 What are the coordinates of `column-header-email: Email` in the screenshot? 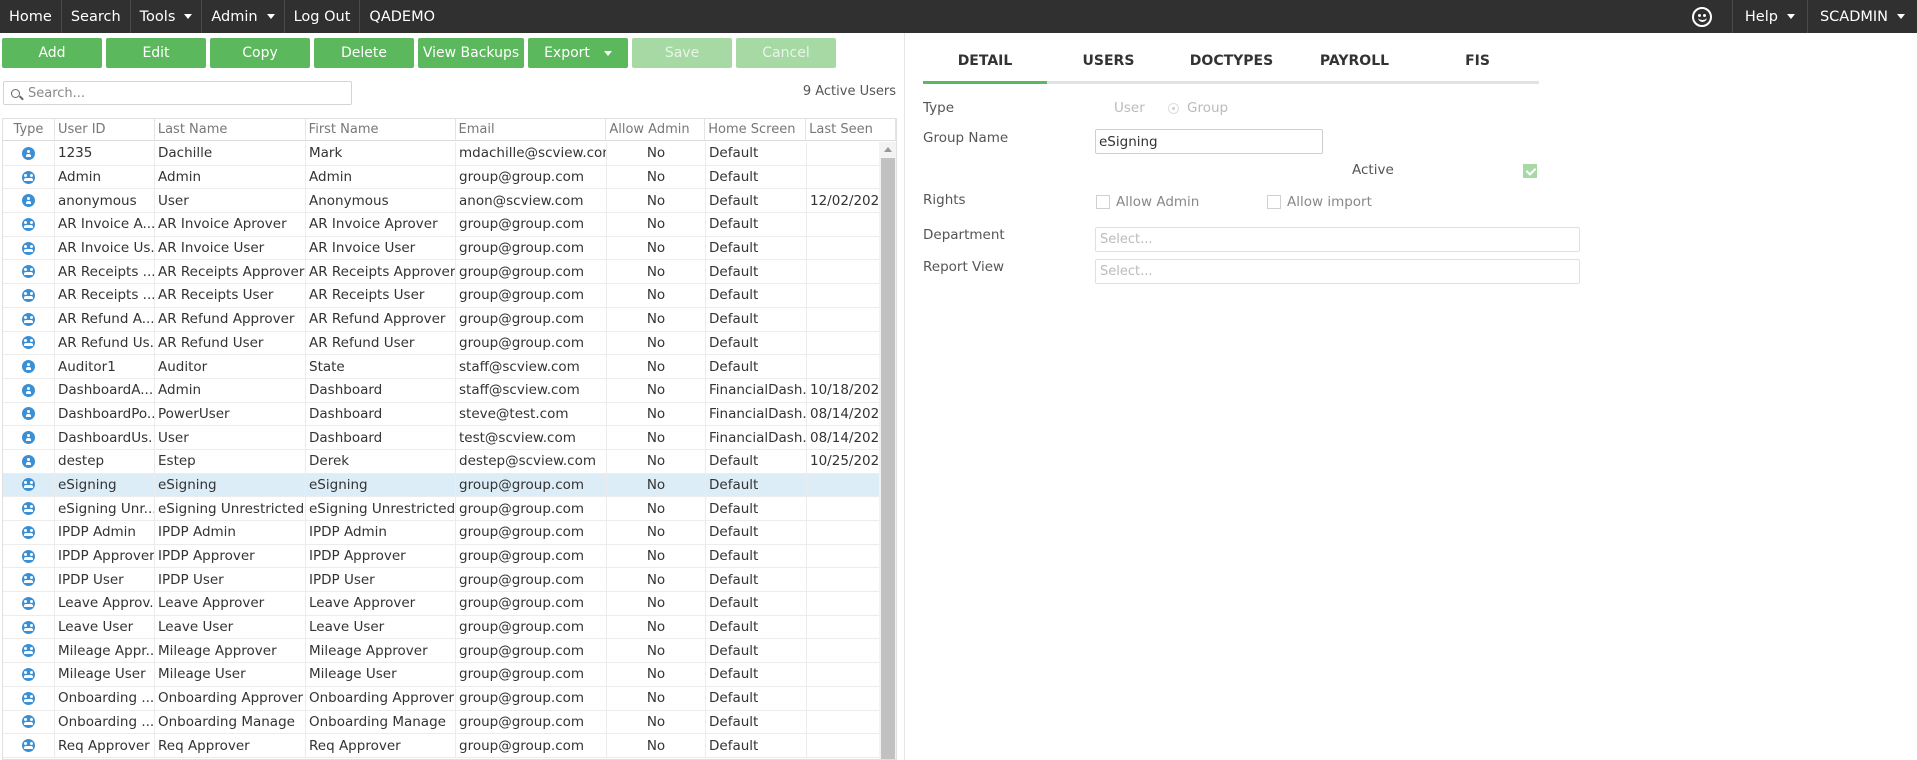 It's located at (531, 129).